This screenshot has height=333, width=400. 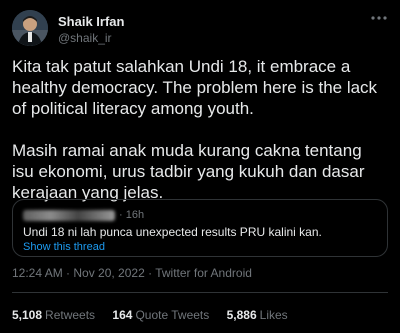 What do you see at coordinates (200, 247) in the screenshot?
I see `show-thread-link: Show this thread` at bounding box center [200, 247].